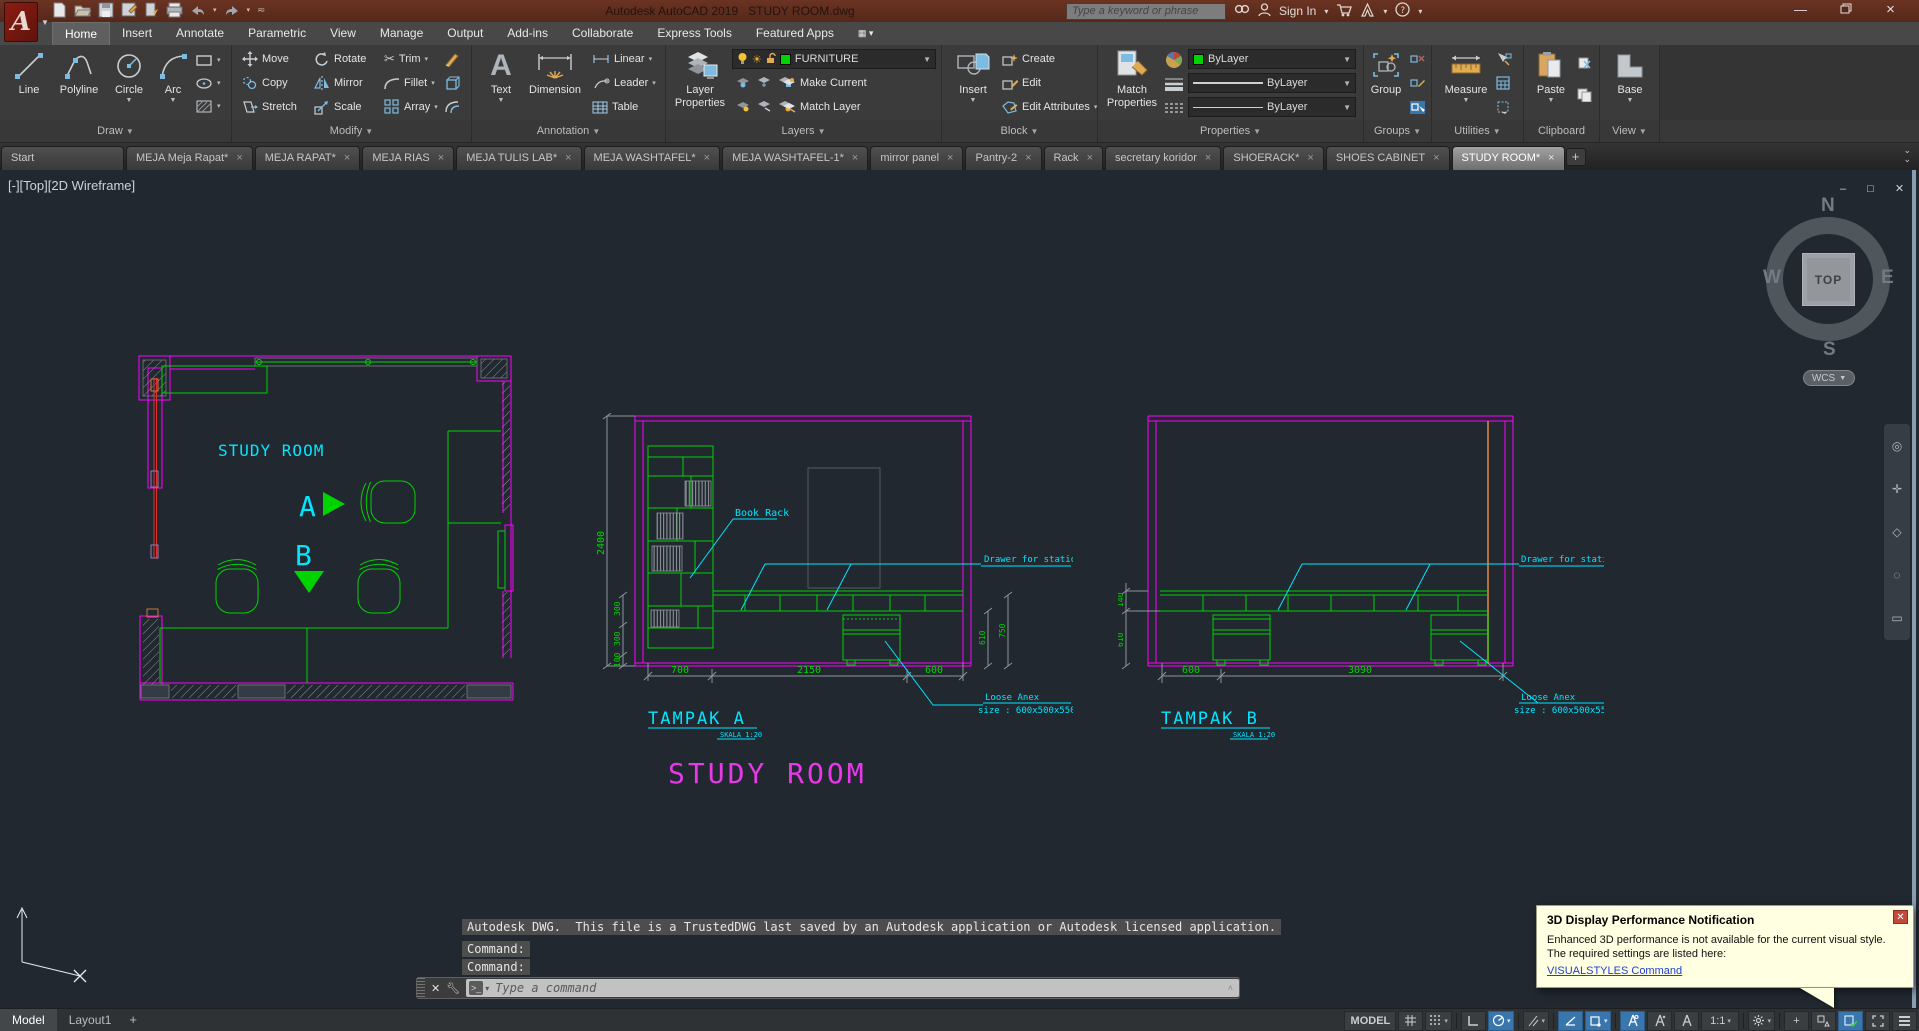  What do you see at coordinates (409, 83) in the screenshot?
I see `fillet-button: Fillet ▾` at bounding box center [409, 83].